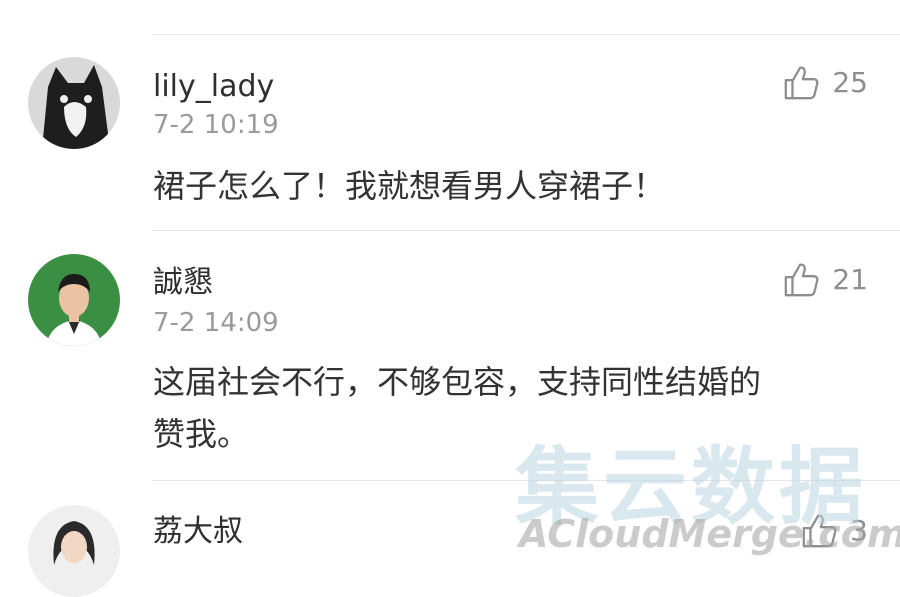 The height and width of the screenshot is (597, 900). I want to click on comment-text: 裙子怎么了！我就想看男人穿裙子！, so click(409, 186).